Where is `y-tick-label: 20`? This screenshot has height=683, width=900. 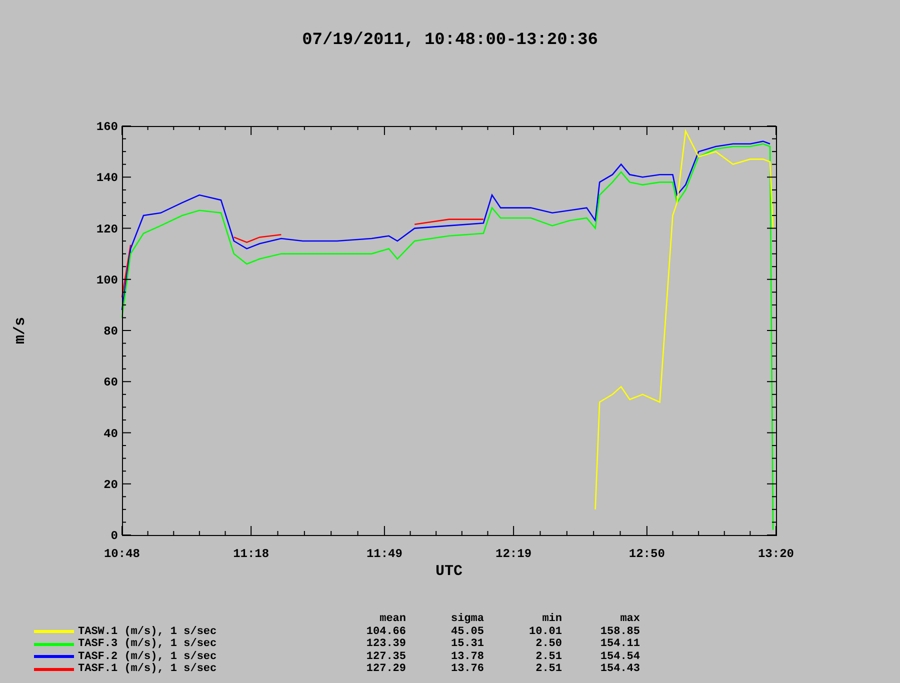 y-tick-label: 20 is located at coordinates (111, 485).